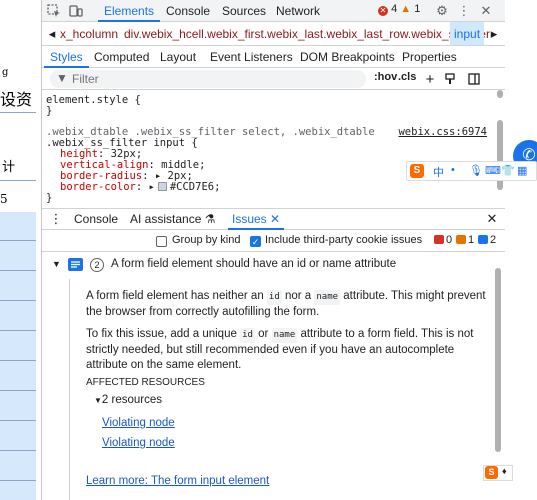 The height and width of the screenshot is (500, 537). Describe the element at coordinates (464, 11) in the screenshot. I see `more-options-icon: ⋮` at that location.